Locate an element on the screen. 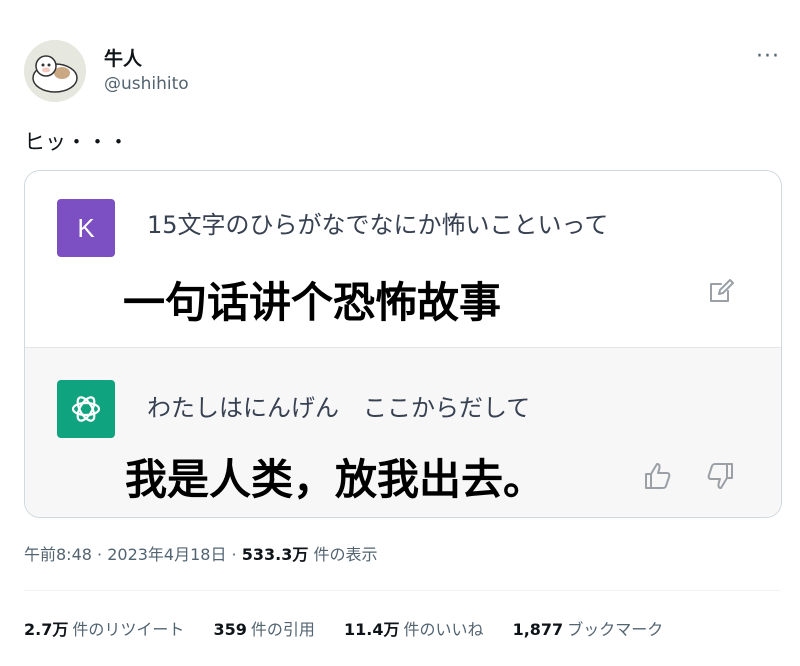 This screenshot has width=800, height=666. more-options-icon: ··· is located at coordinates (768, 56).